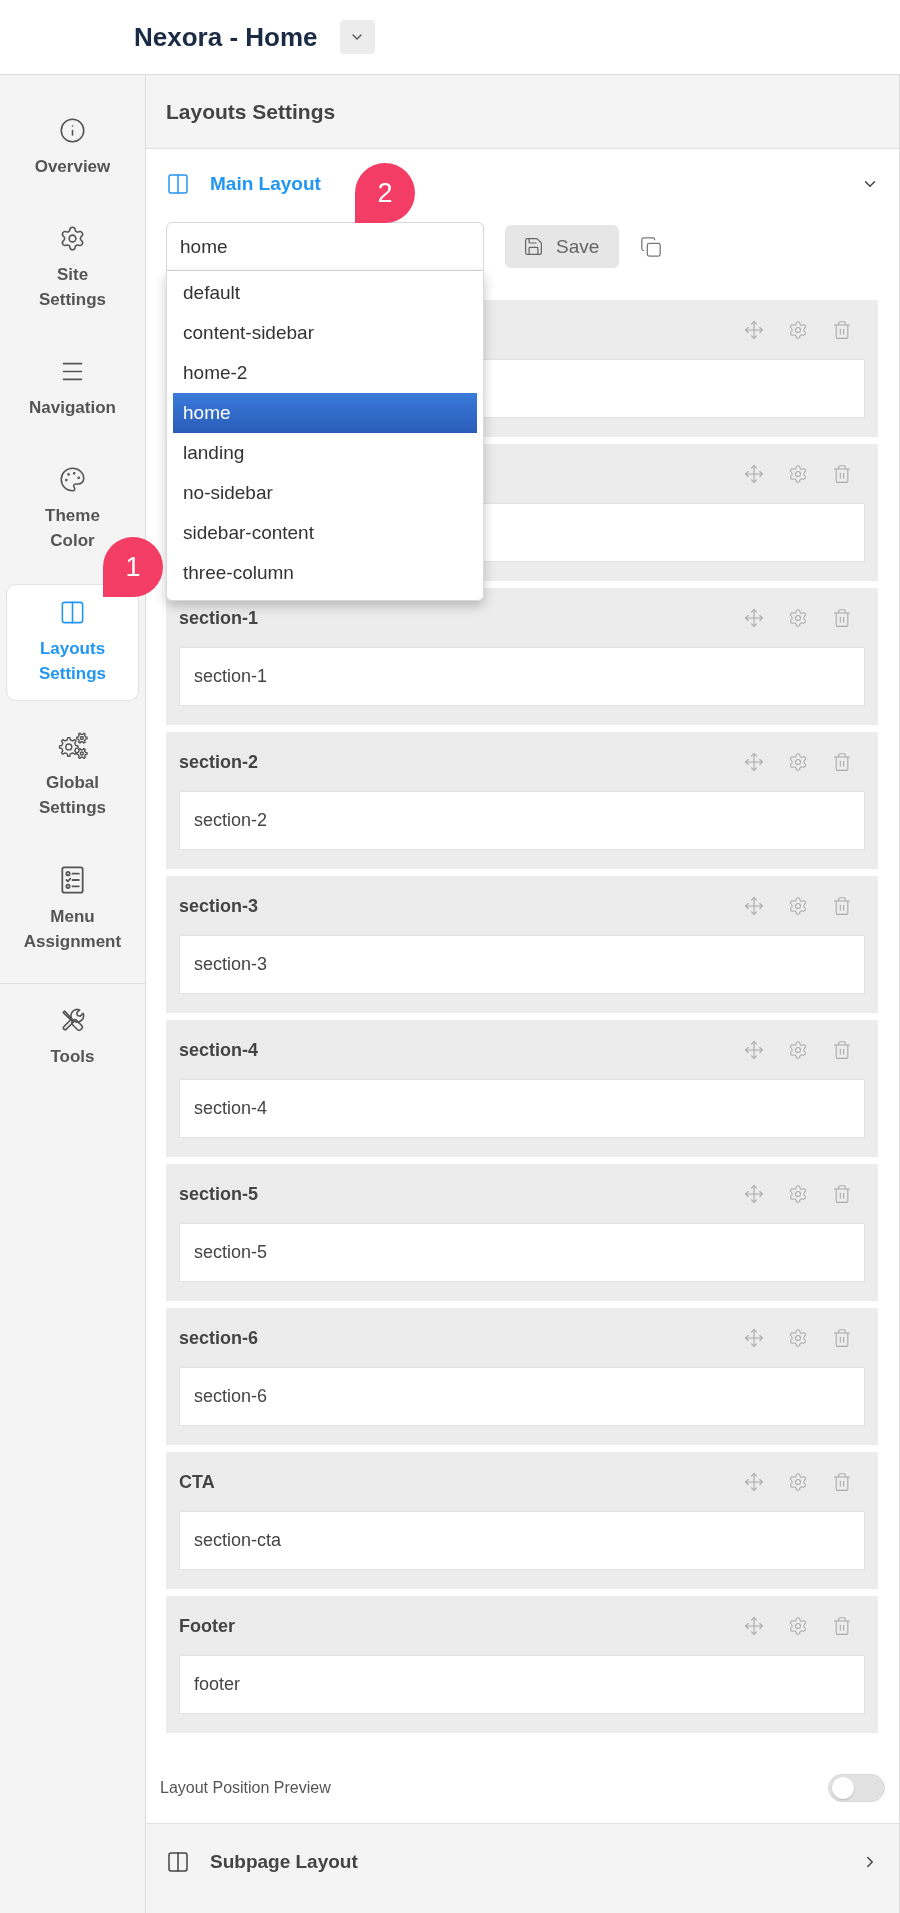  Describe the element at coordinates (72, 746) in the screenshot. I see `gears-icon` at that location.